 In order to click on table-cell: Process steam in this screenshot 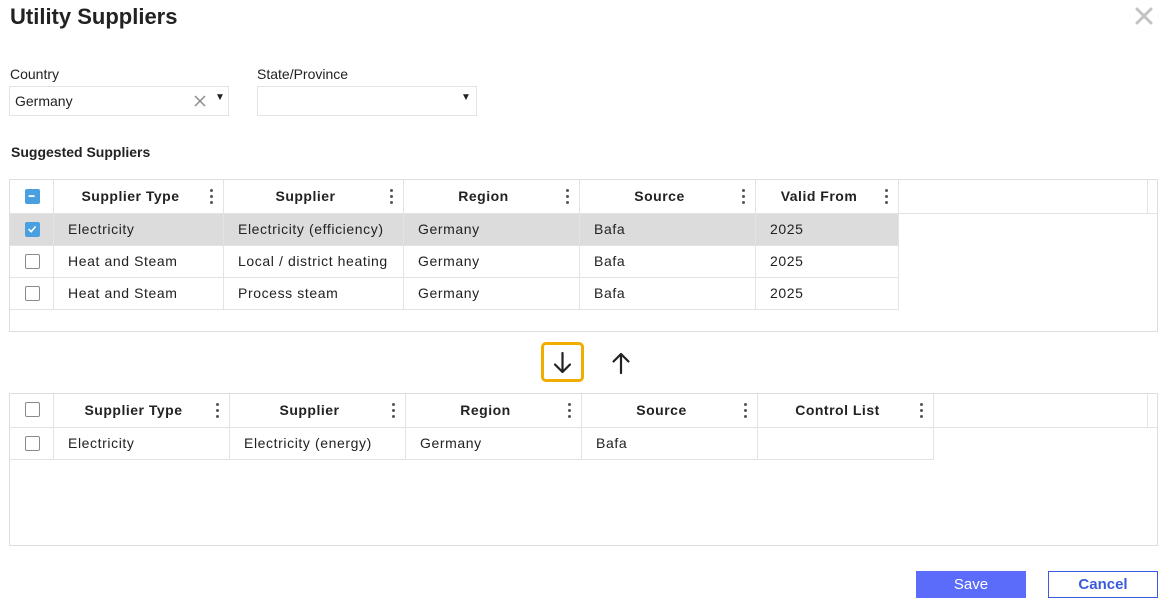, I will do `click(314, 294)`.